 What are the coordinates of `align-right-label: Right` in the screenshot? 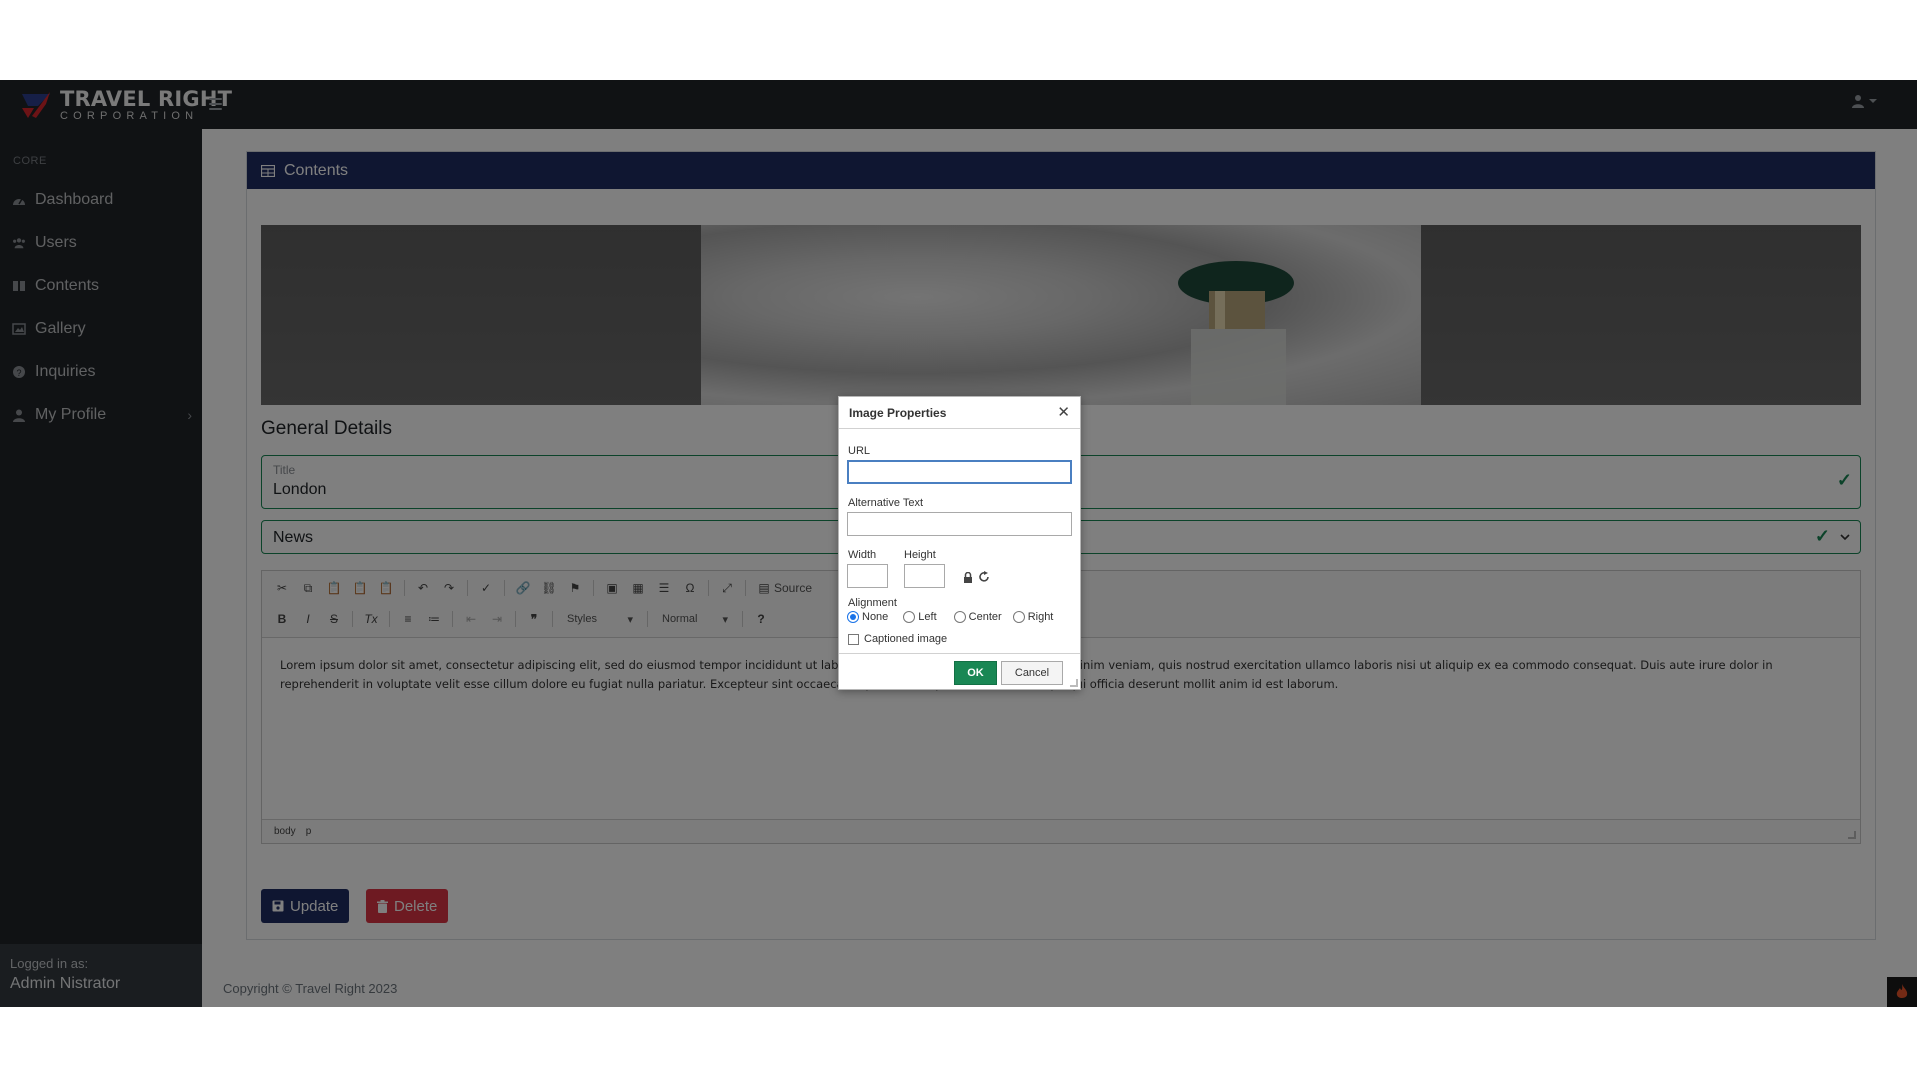 It's located at (1040, 617).